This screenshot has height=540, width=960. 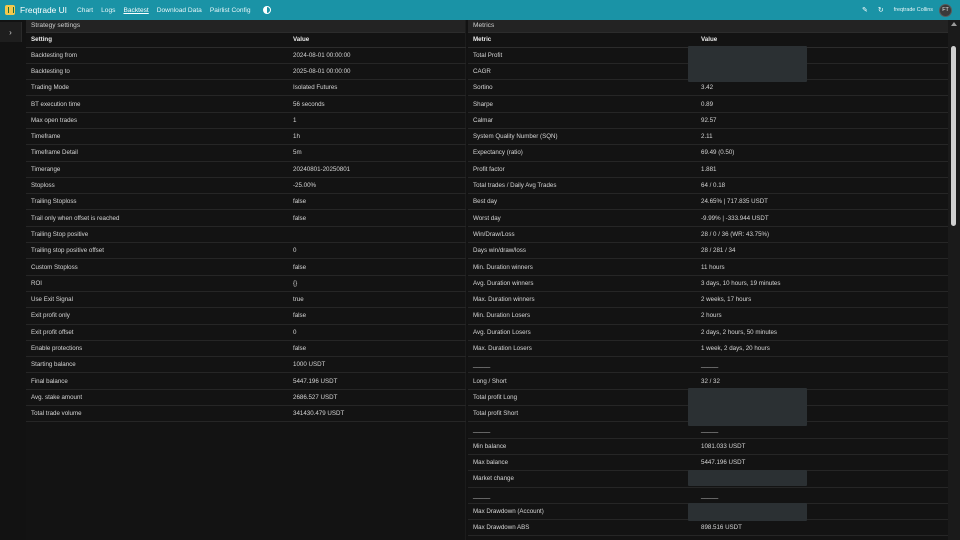 What do you see at coordinates (582, 446) in the screenshot?
I see `row-label: Min balance` at bounding box center [582, 446].